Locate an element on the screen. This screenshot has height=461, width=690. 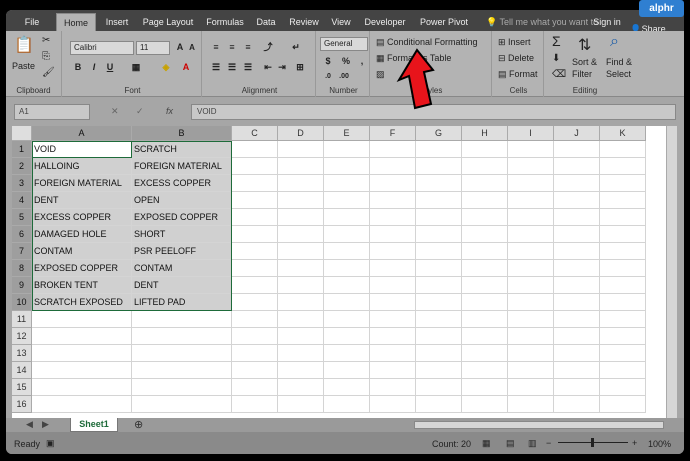
cell-e11 is located at coordinates (347, 319).